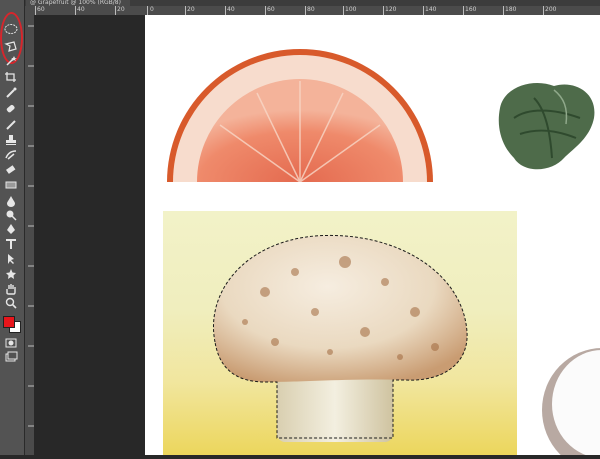 The image size is (600, 459). Describe the element at coordinates (11, 244) in the screenshot. I see `type-icon` at that location.